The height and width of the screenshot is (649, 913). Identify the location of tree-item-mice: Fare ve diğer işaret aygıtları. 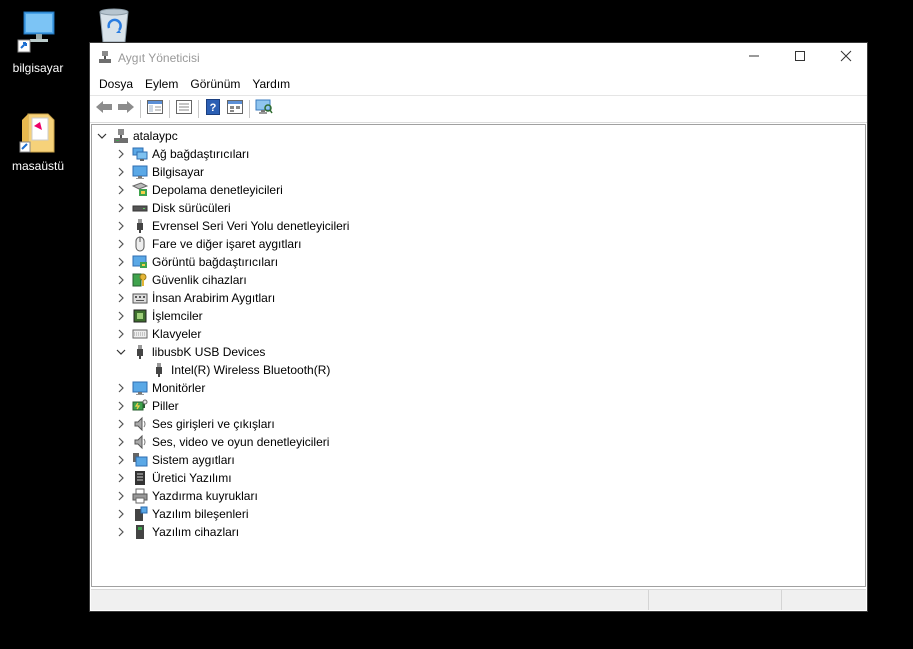
(207, 244).